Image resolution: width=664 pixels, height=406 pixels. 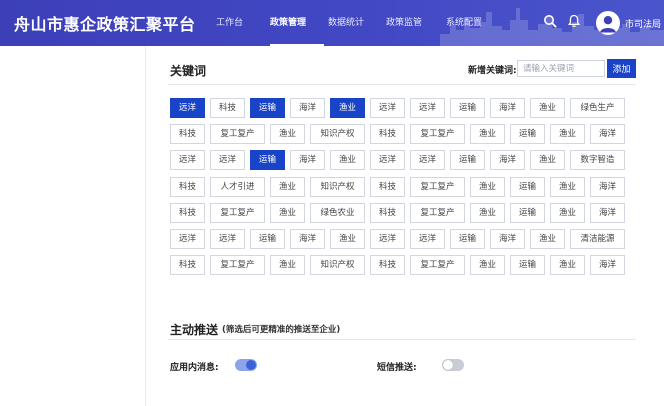 What do you see at coordinates (608, 23) in the screenshot?
I see `user-avatar-icon` at bounding box center [608, 23].